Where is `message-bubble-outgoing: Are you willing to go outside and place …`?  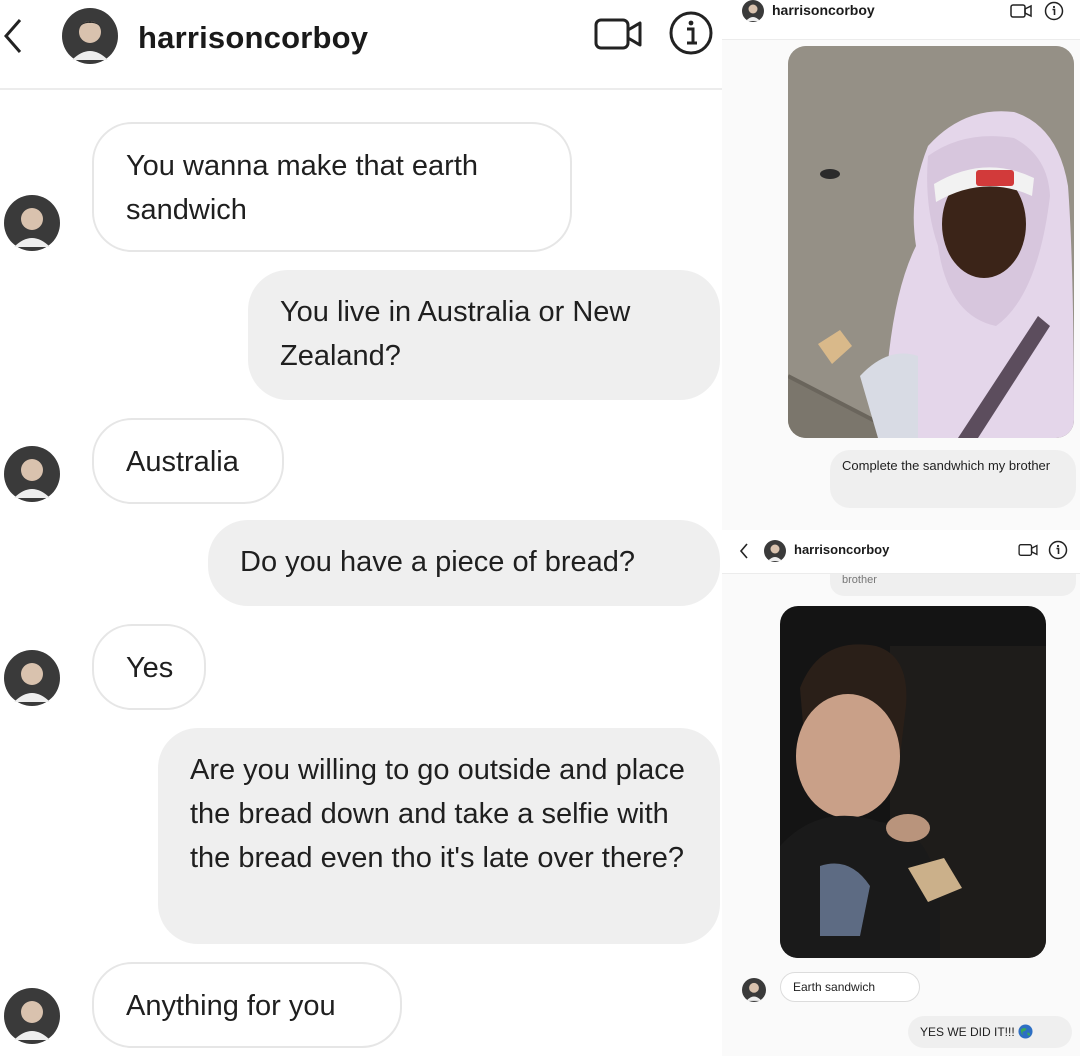 message-bubble-outgoing: Are you willing to go outside and place … is located at coordinates (439, 836).